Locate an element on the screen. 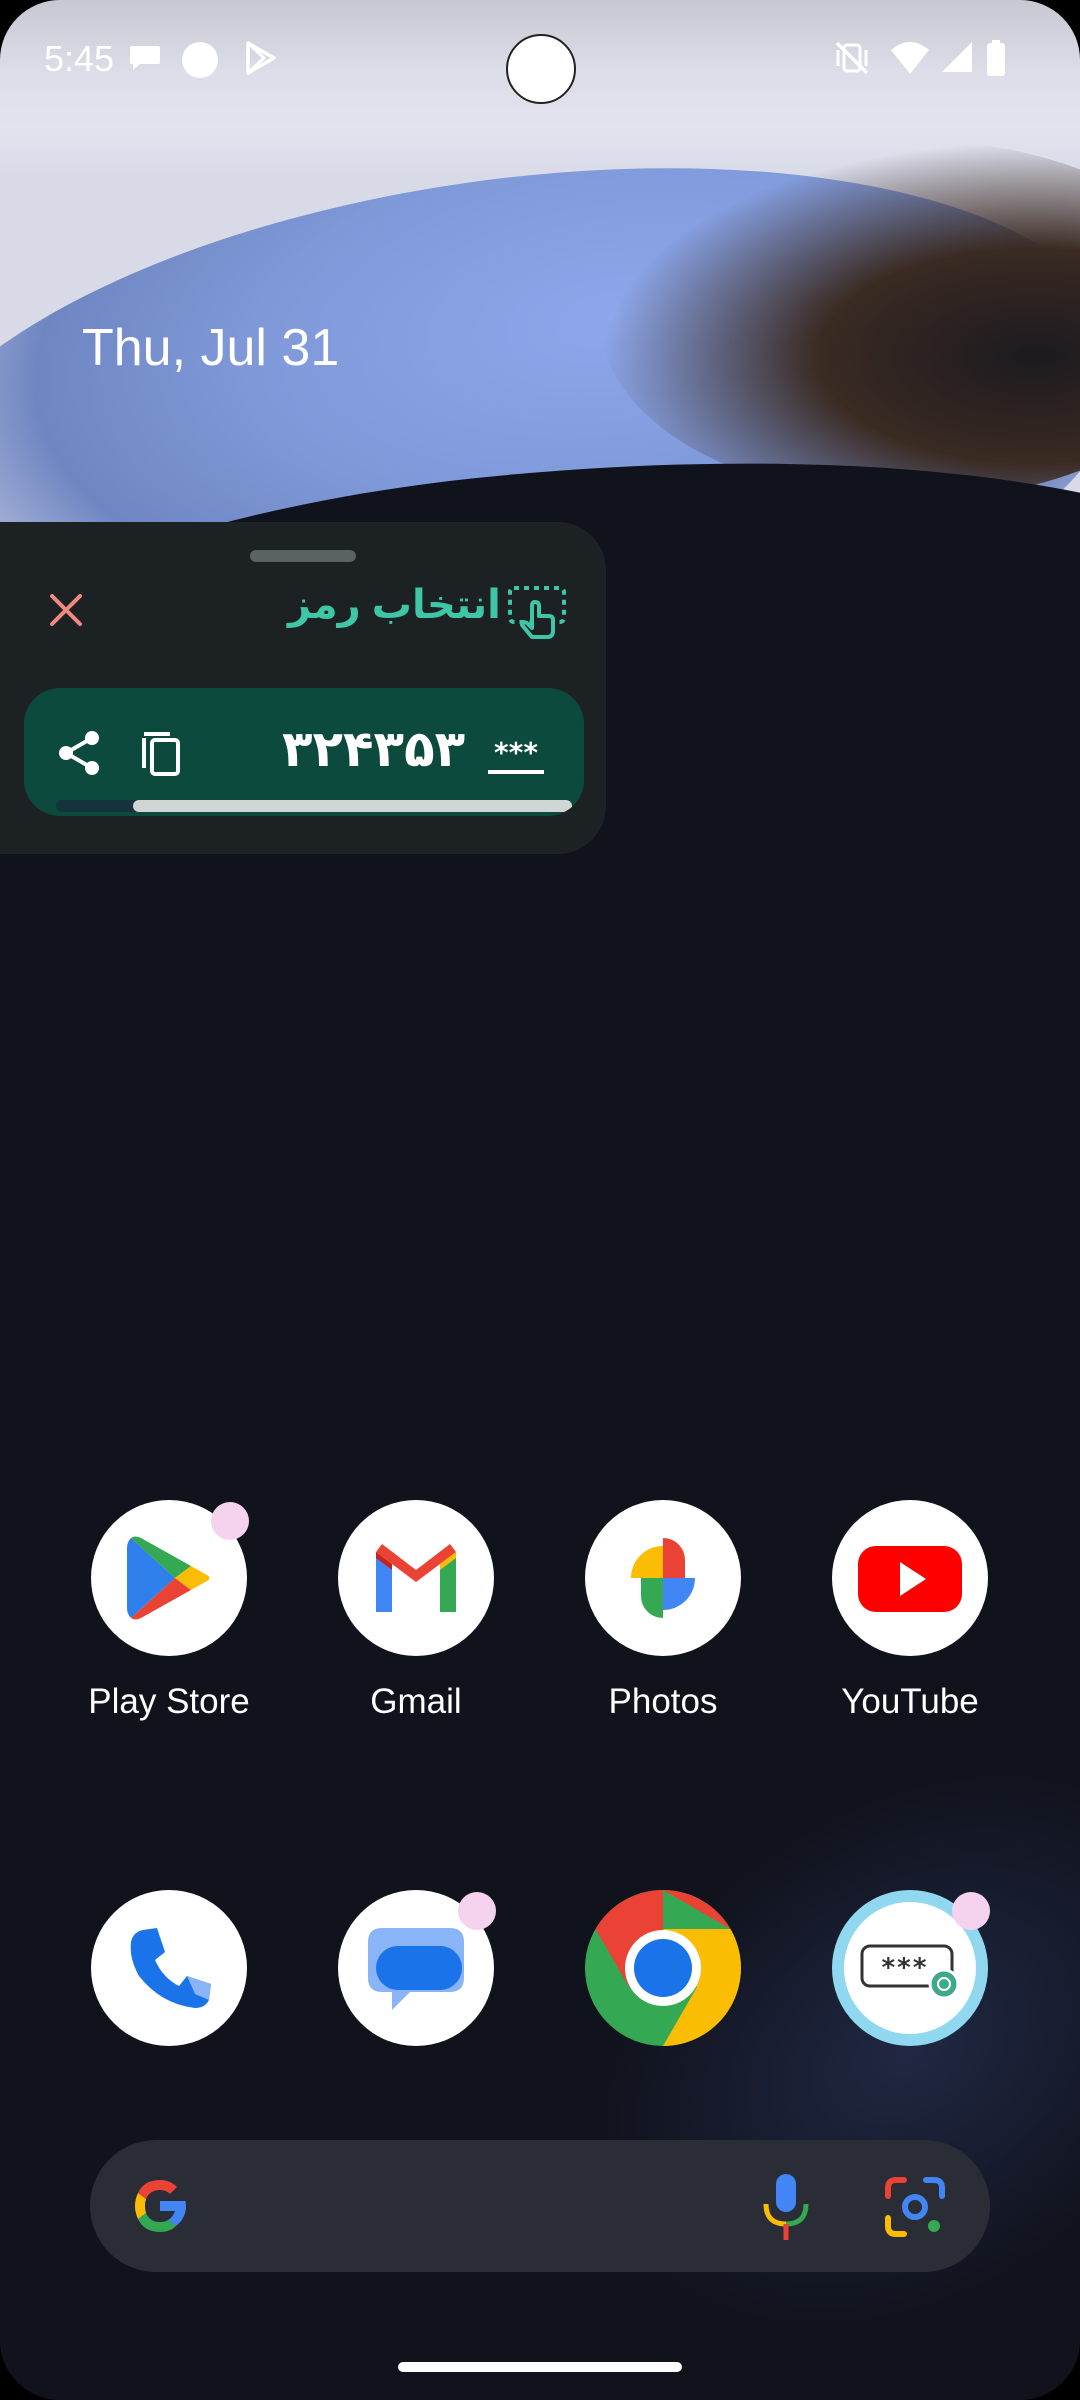 This screenshot has height=2400, width=1080. status-bar: 5:45 is located at coordinates (540, 60).